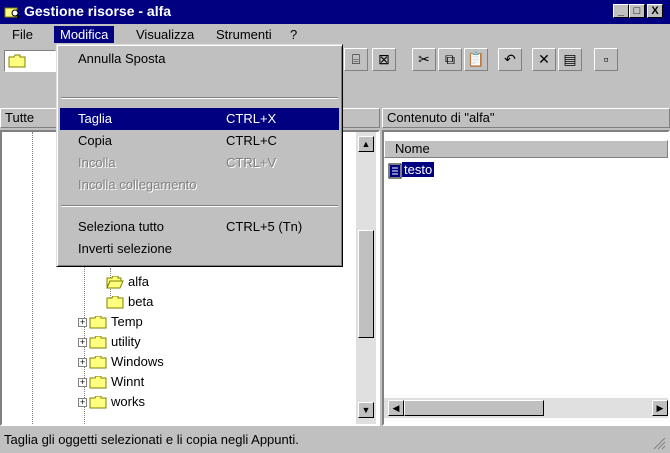 The width and height of the screenshot is (670, 453). Describe the element at coordinates (659, 443) in the screenshot. I see `resize-grip-icon` at that location.